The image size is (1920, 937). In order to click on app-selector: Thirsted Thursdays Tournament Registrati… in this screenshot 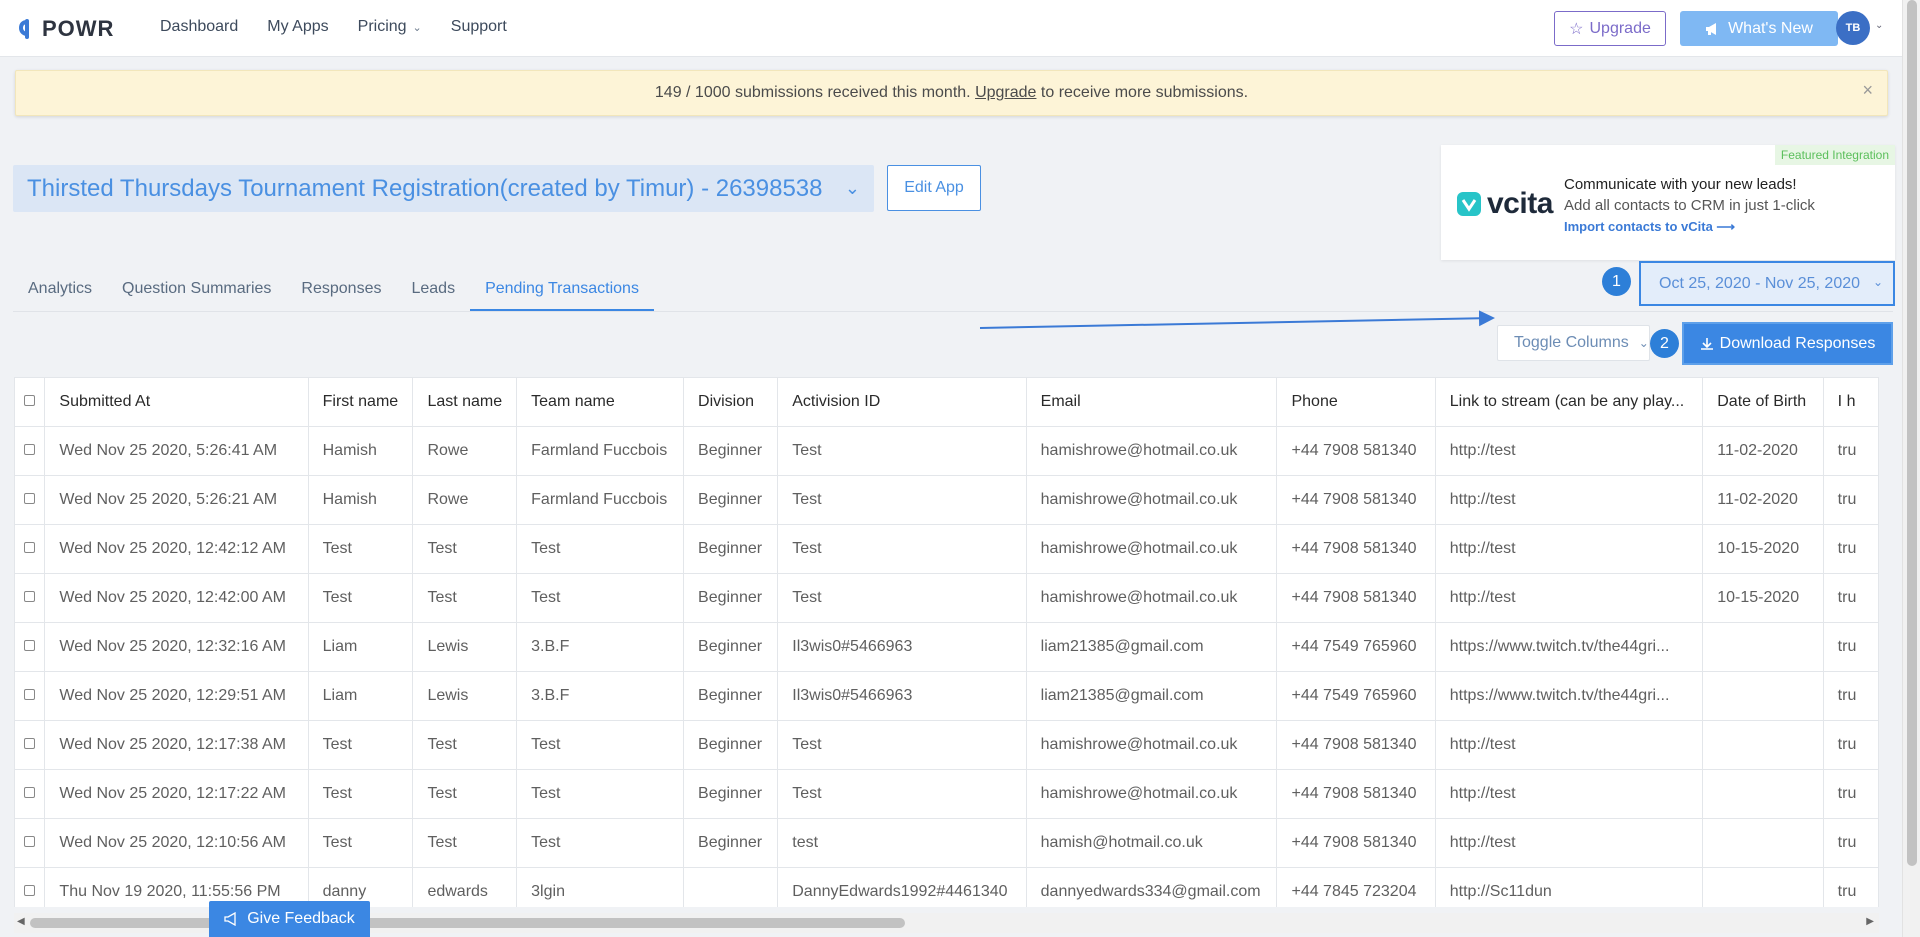, I will do `click(443, 188)`.